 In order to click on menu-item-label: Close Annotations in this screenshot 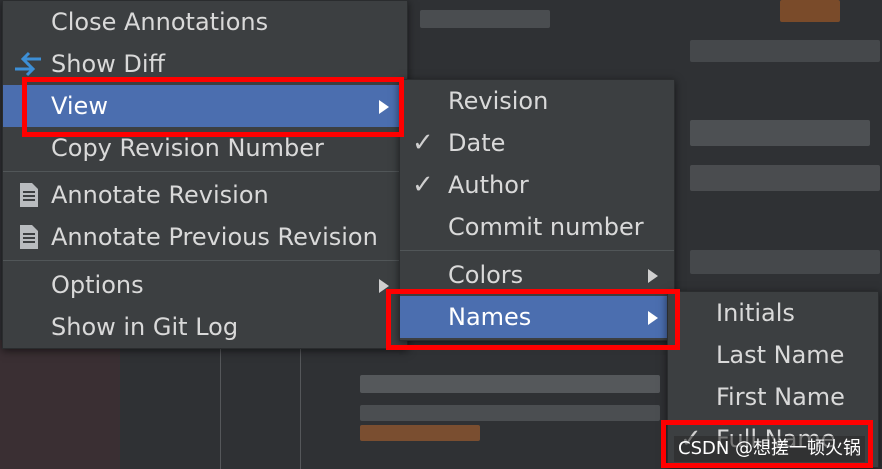, I will do `click(160, 22)`.